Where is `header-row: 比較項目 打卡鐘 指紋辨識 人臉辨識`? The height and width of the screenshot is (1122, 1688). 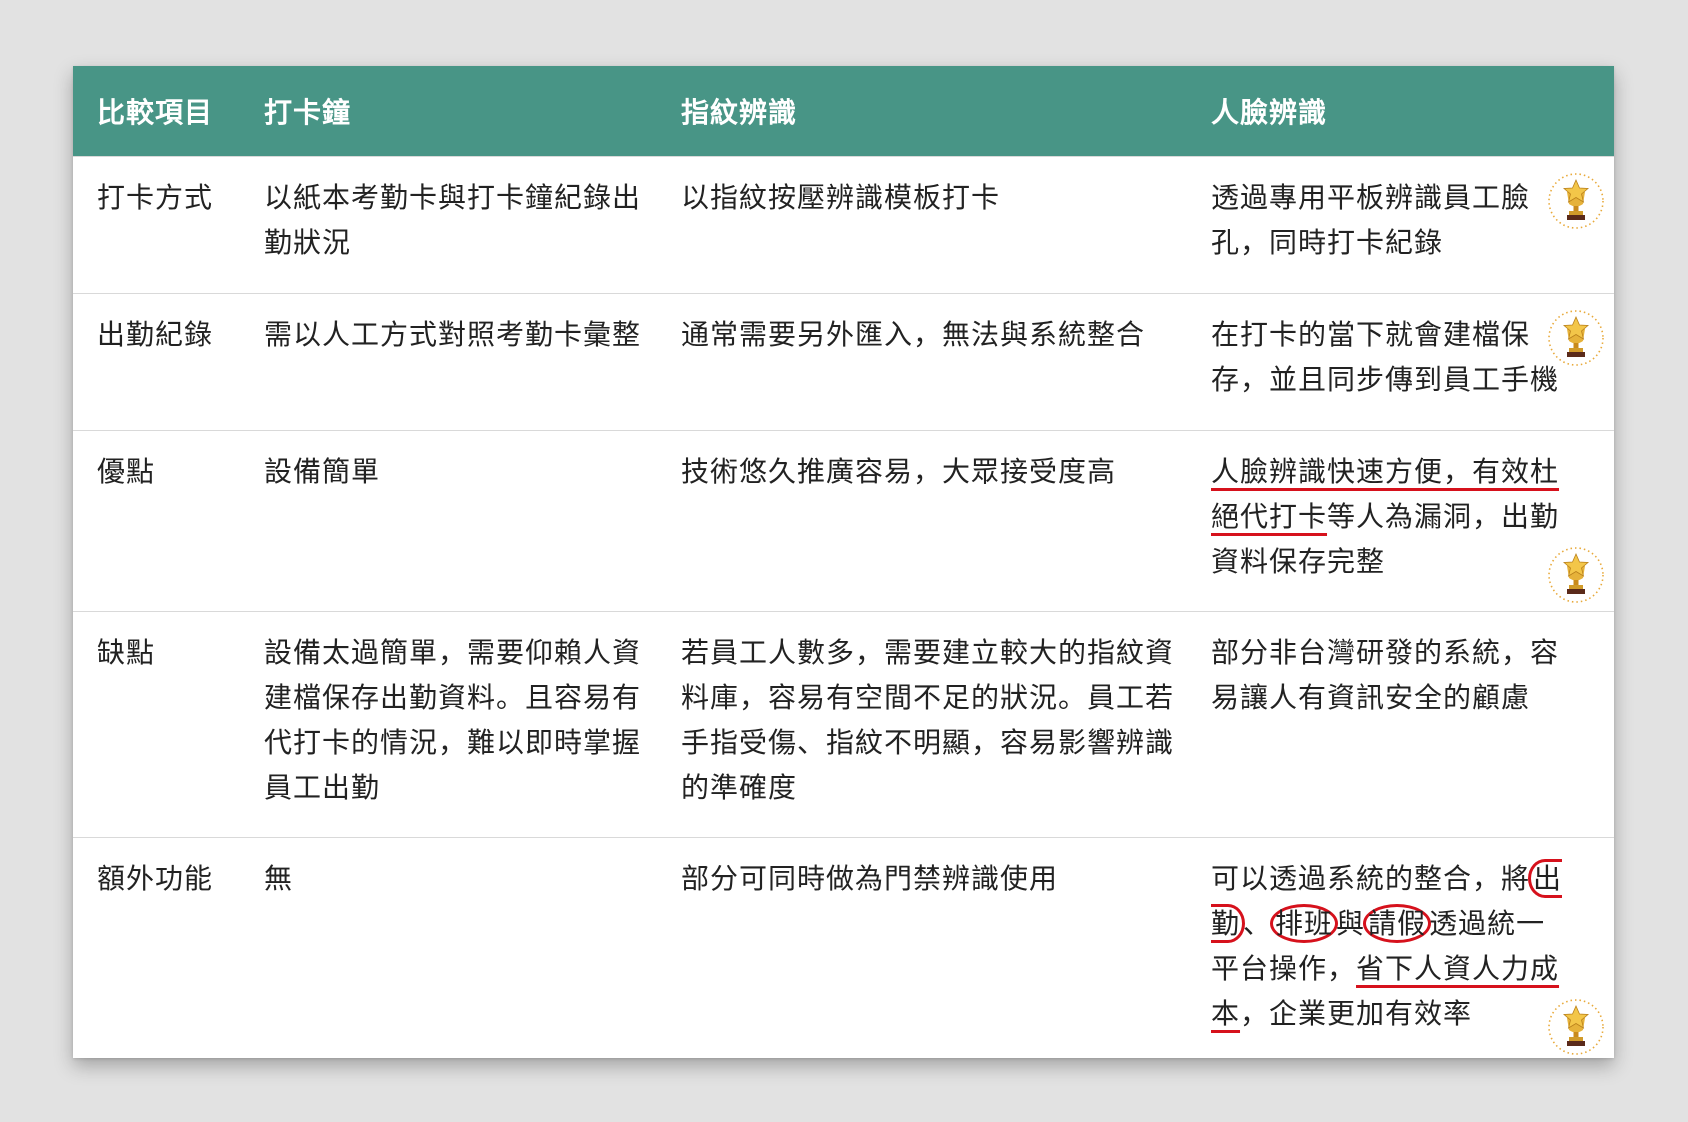 header-row: 比較項目 打卡鐘 指紋辨識 人臉辨識 is located at coordinates (843, 111).